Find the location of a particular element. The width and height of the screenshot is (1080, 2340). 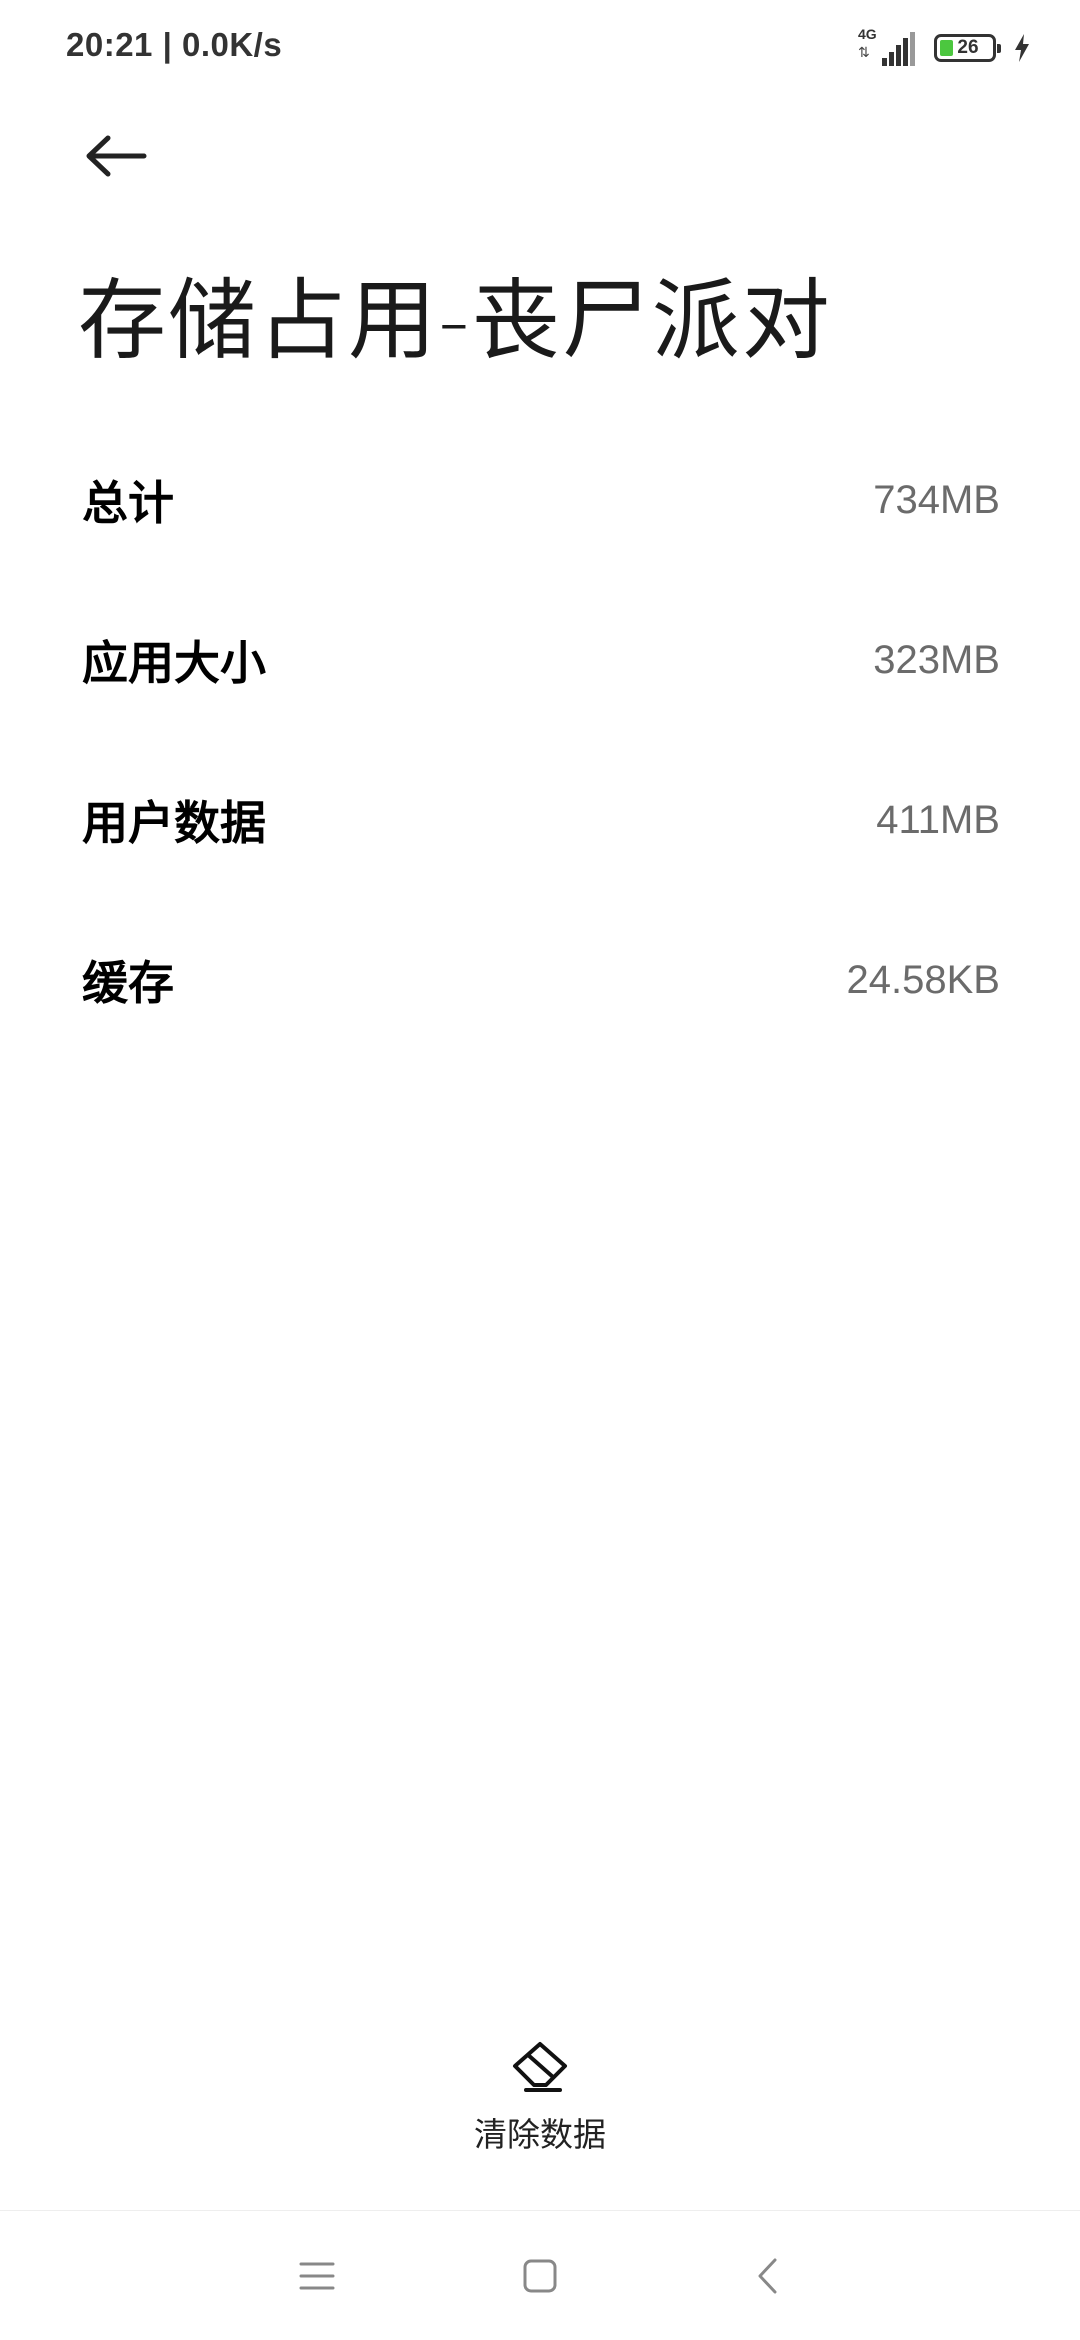

storage-row-cache: 缓存 24.58KB is located at coordinates (540, 980).